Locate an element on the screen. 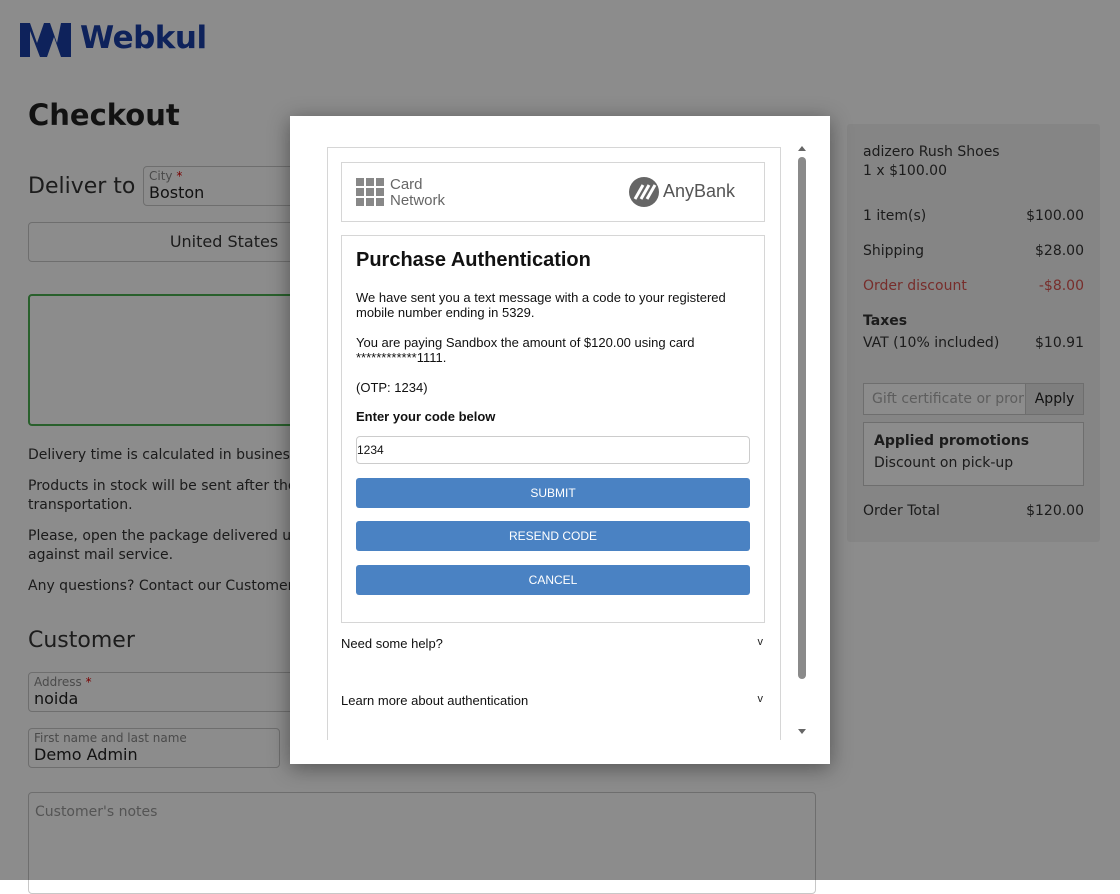  learn-more-label: Learn more about authentication is located at coordinates (435, 700).